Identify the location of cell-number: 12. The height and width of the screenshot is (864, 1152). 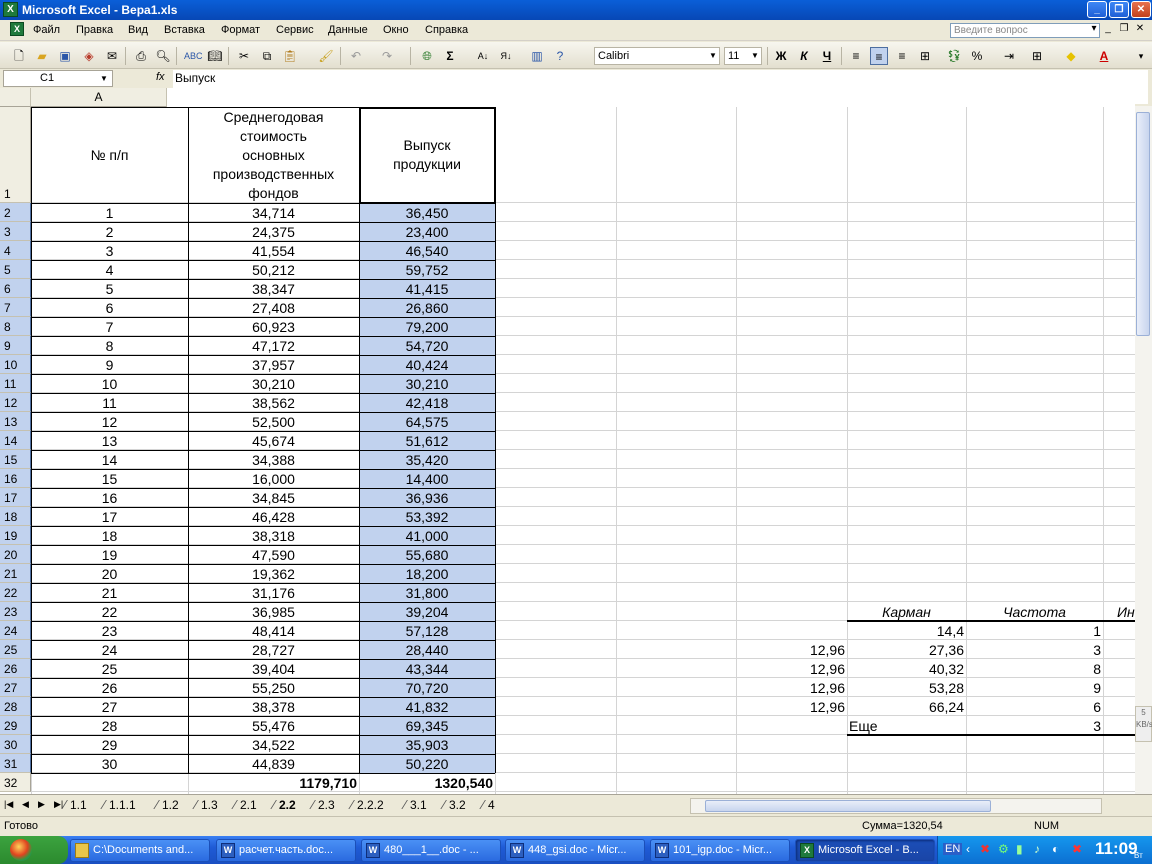
(109, 422).